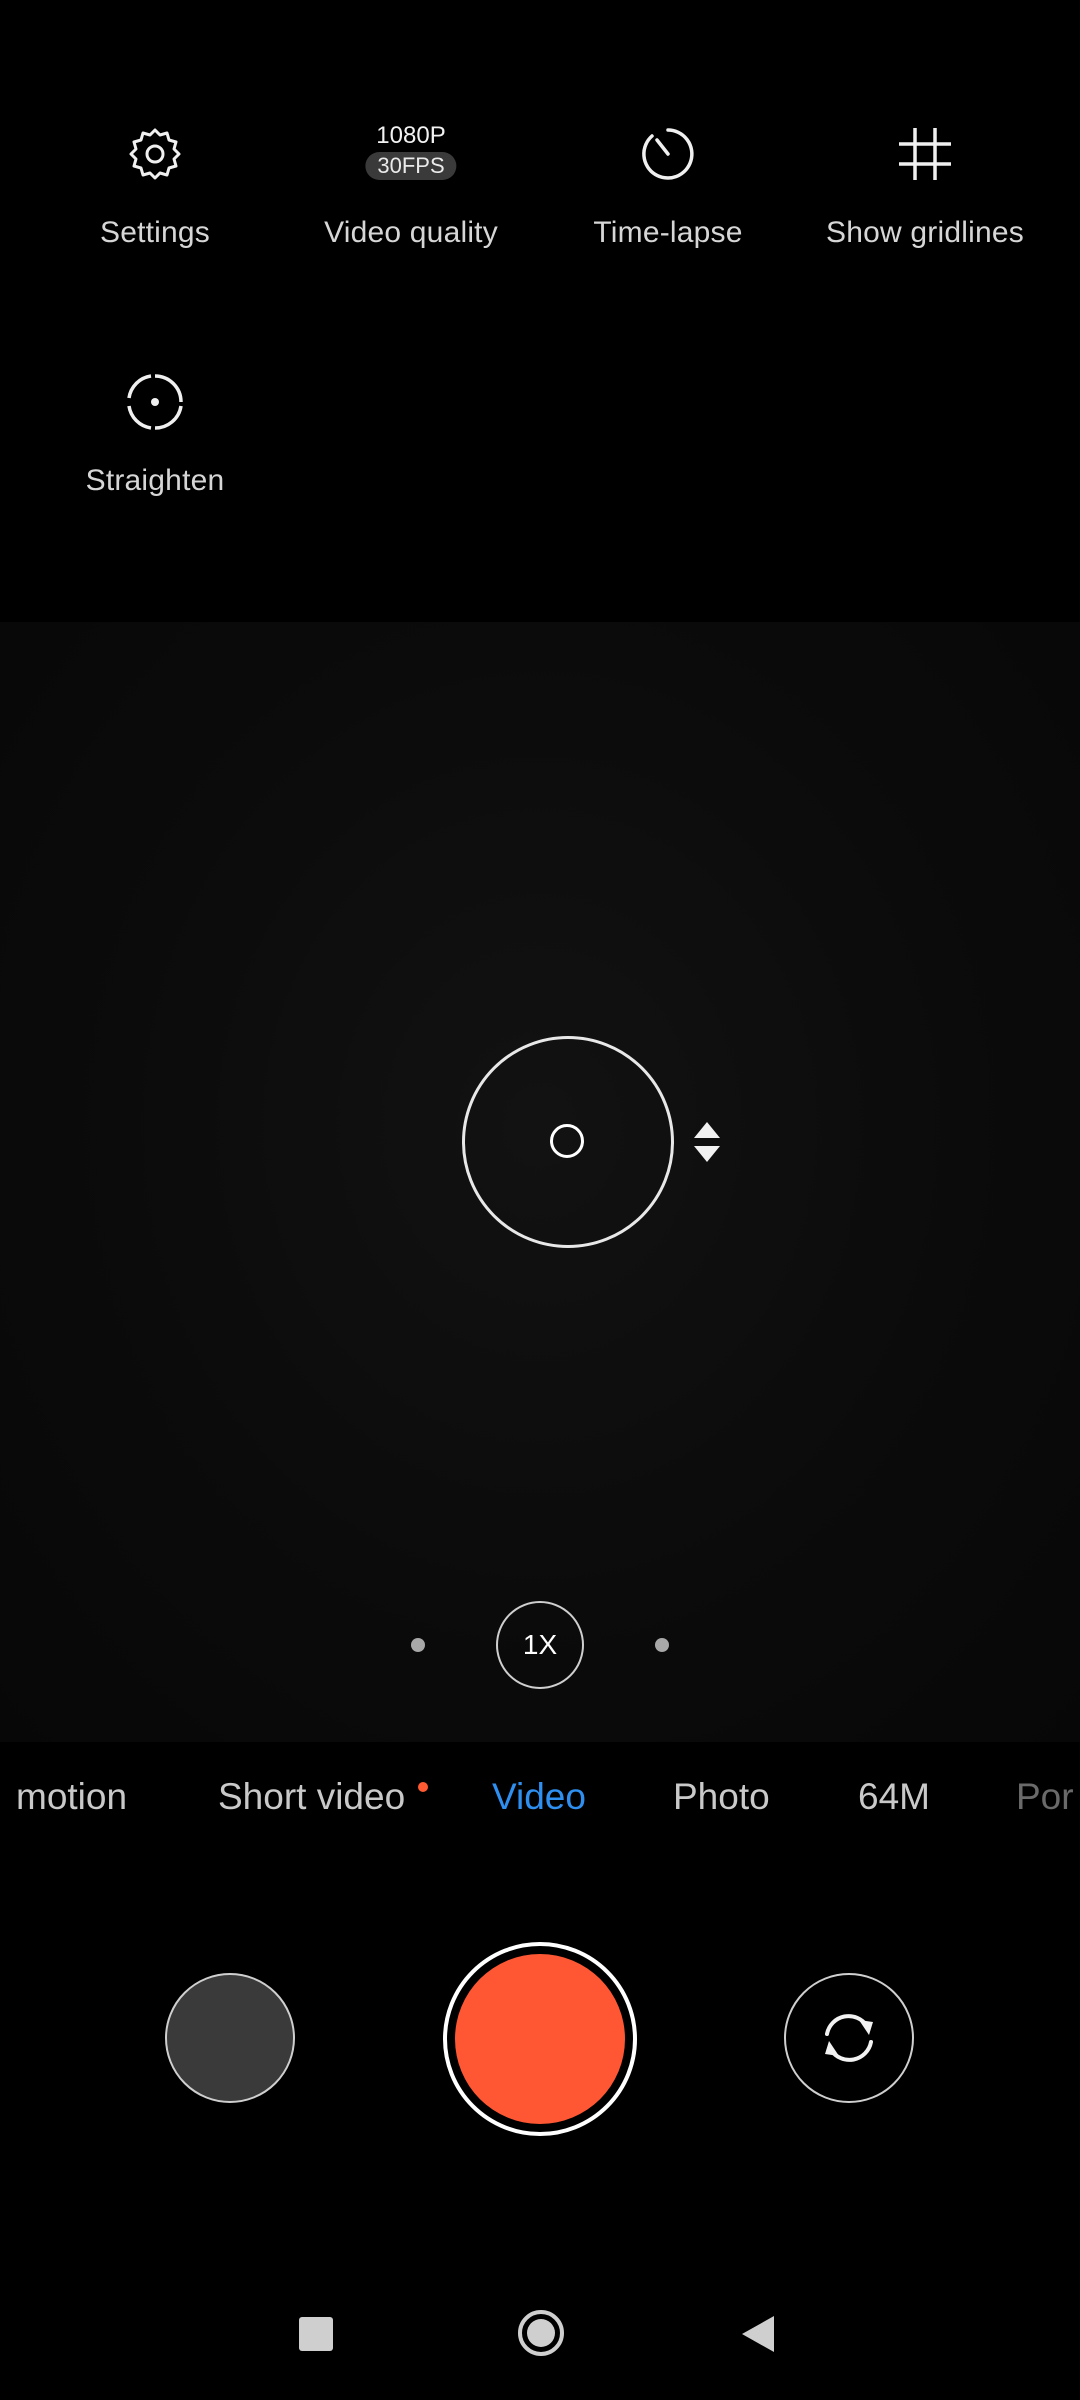 The image size is (1080, 2400). Describe the element at coordinates (539, 1797) in the screenshot. I see `mode-video: Video` at that location.